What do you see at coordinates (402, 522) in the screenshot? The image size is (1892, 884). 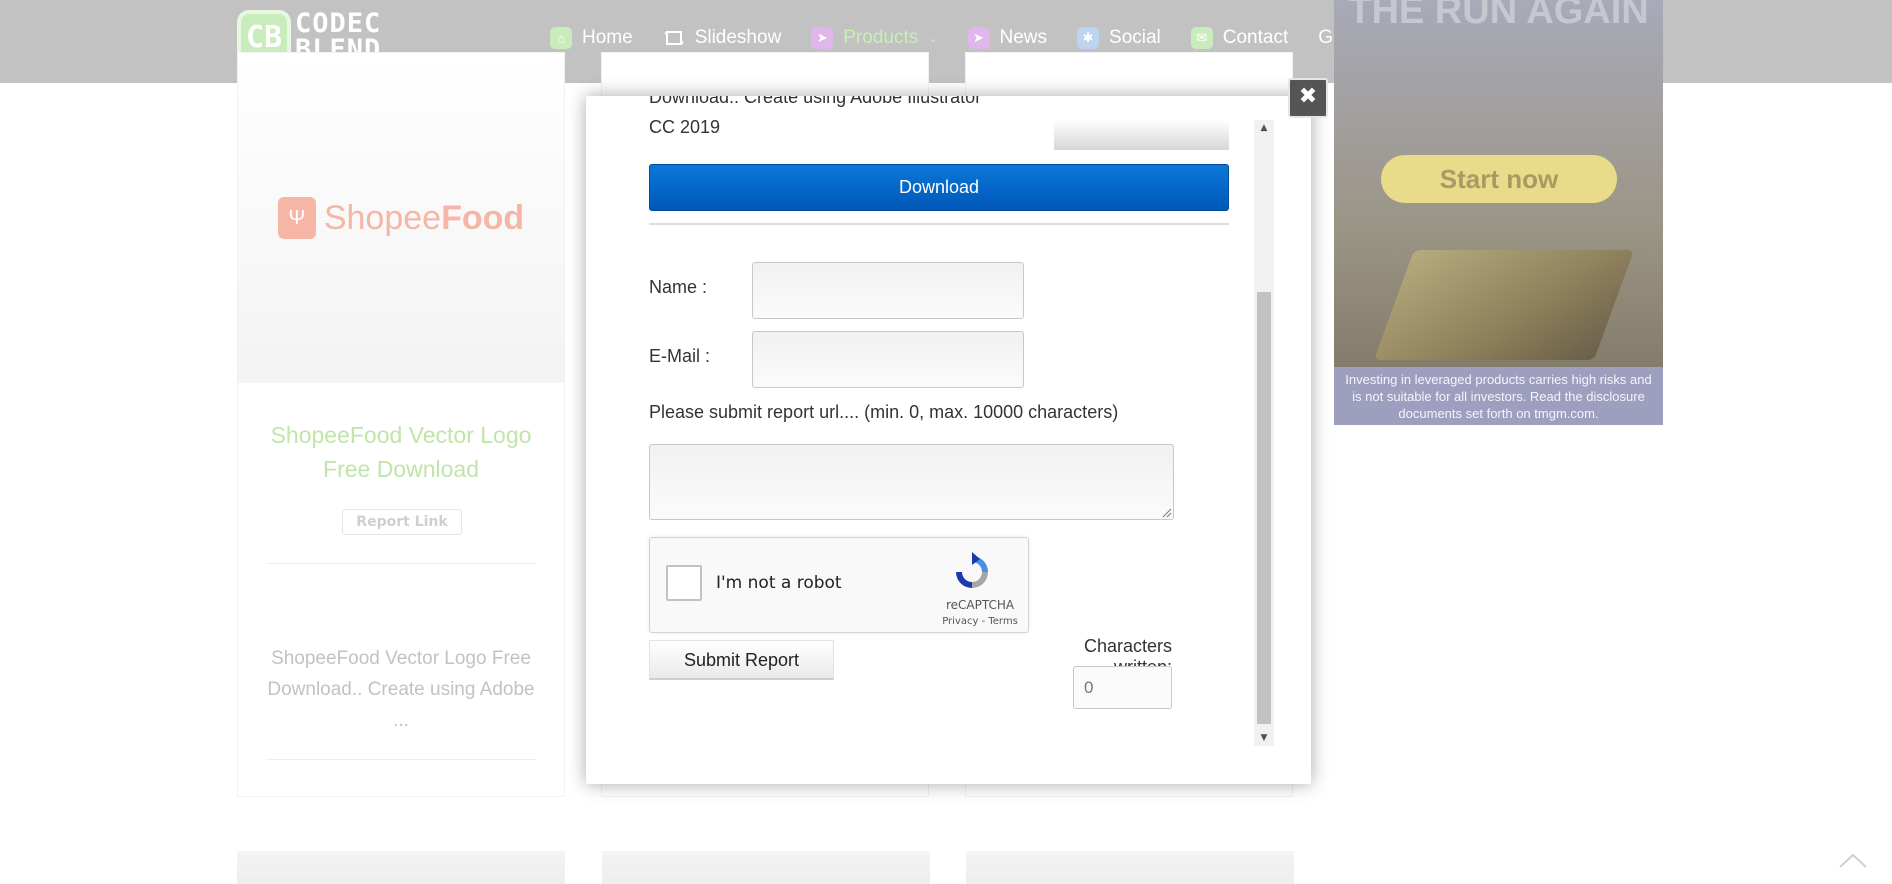 I see `report-link-button: Report Link` at bounding box center [402, 522].